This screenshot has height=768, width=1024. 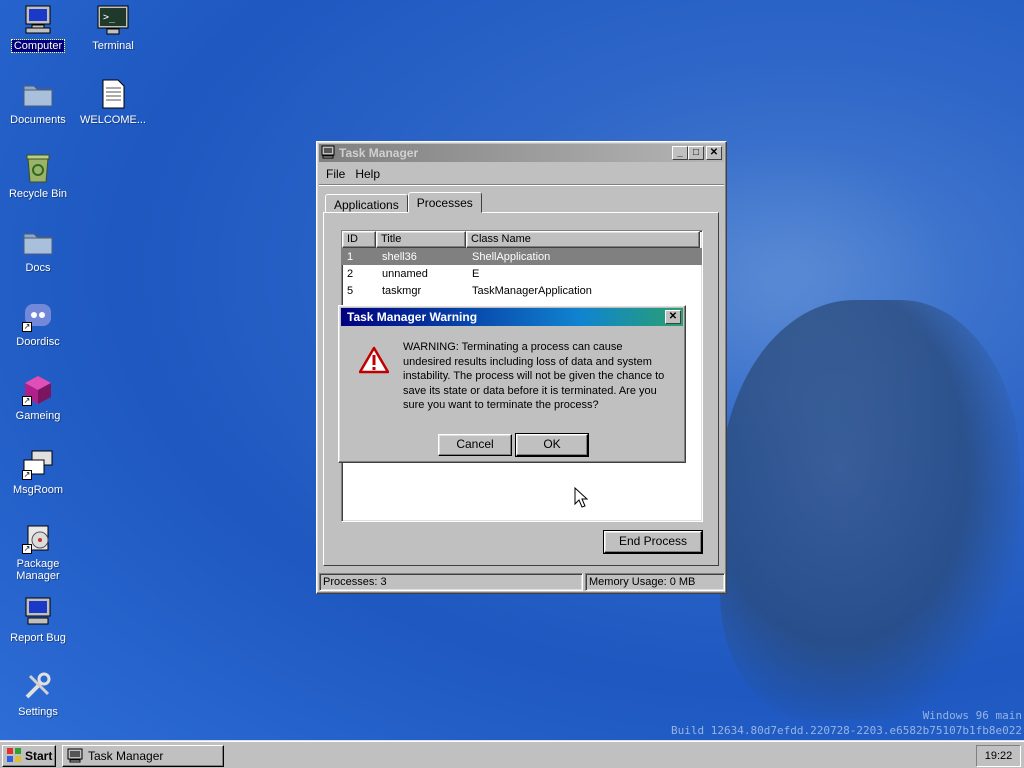 I want to click on process-list-header: ID Title Class Name, so click(x=522, y=239).